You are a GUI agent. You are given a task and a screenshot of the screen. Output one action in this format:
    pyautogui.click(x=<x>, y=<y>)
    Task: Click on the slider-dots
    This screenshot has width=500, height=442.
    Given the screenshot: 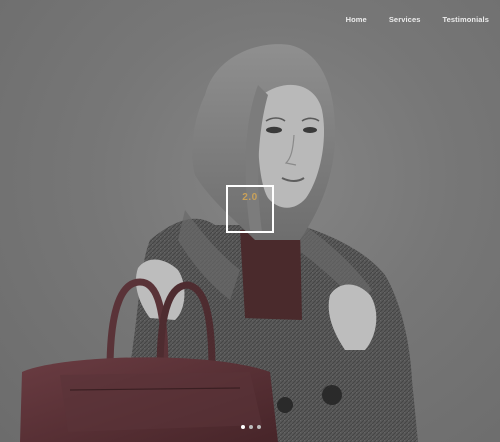 What is the action you would take?
    pyautogui.click(x=251, y=427)
    